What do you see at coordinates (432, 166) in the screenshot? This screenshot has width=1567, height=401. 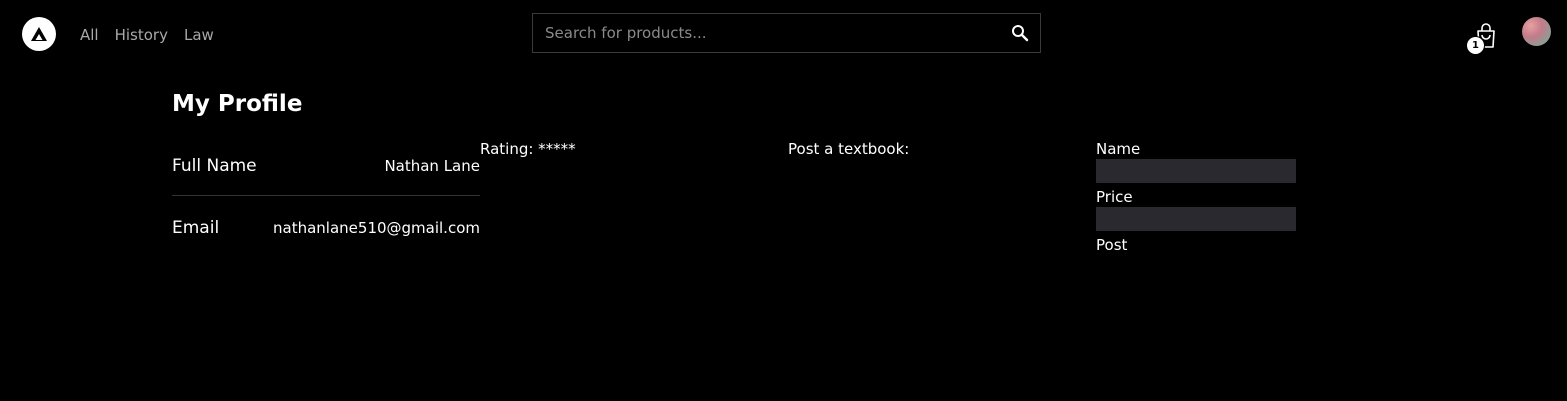 I see `full-name-value: Nathan Lane` at bounding box center [432, 166].